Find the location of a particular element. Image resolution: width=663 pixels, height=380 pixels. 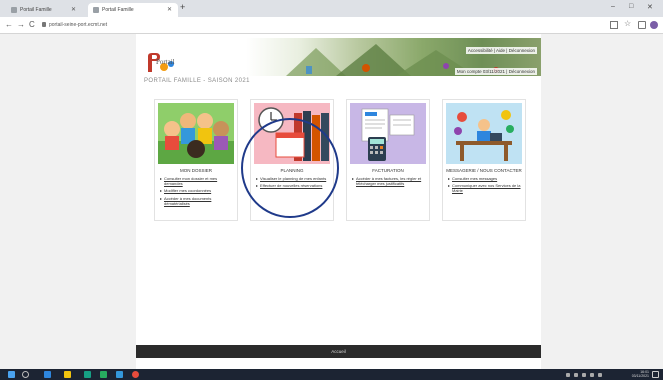

tab-search-icon is located at coordinates (642, 25).